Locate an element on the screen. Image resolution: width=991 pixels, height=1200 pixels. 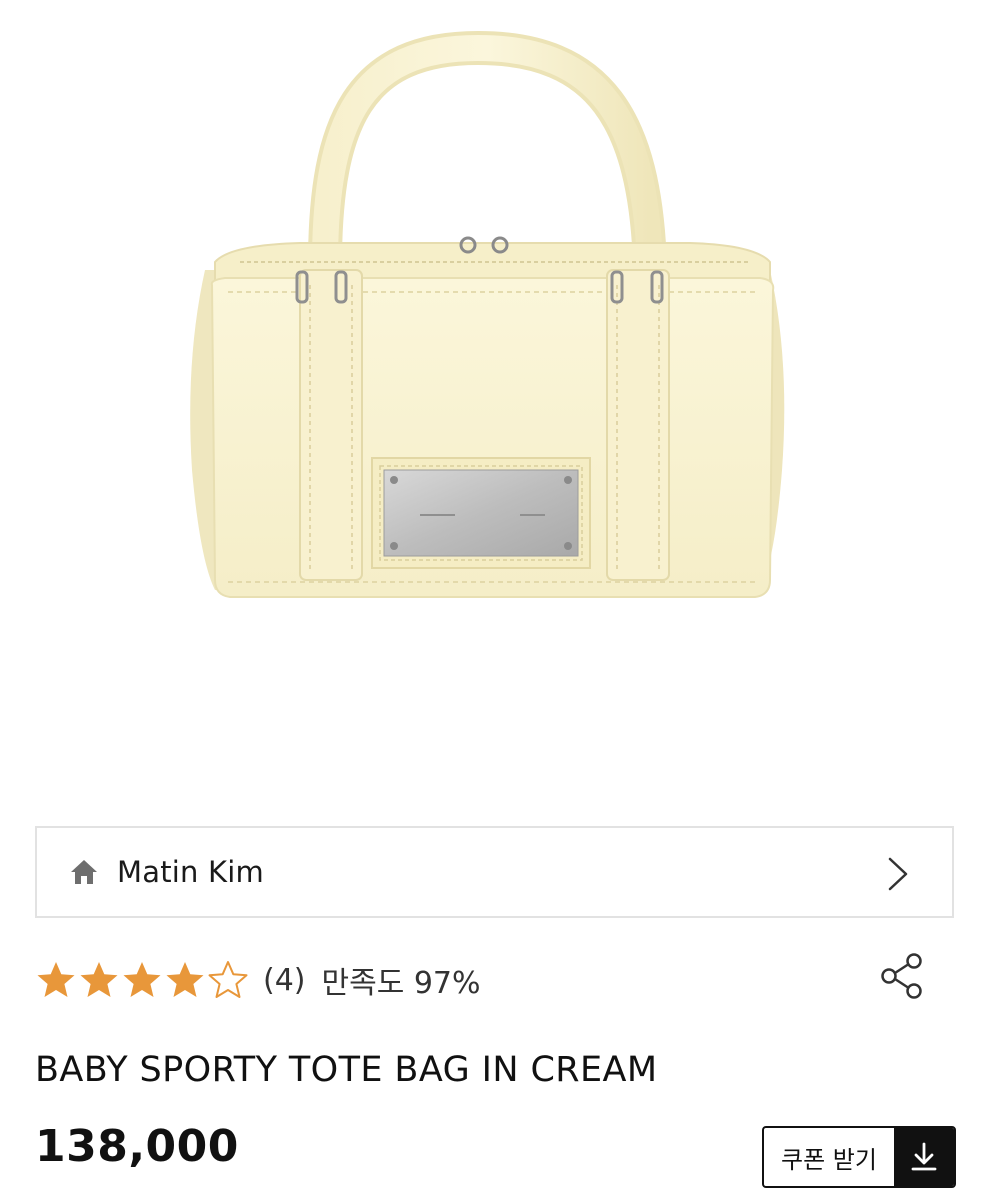
brand-shop-link: Matin Kim is located at coordinates (494, 872).